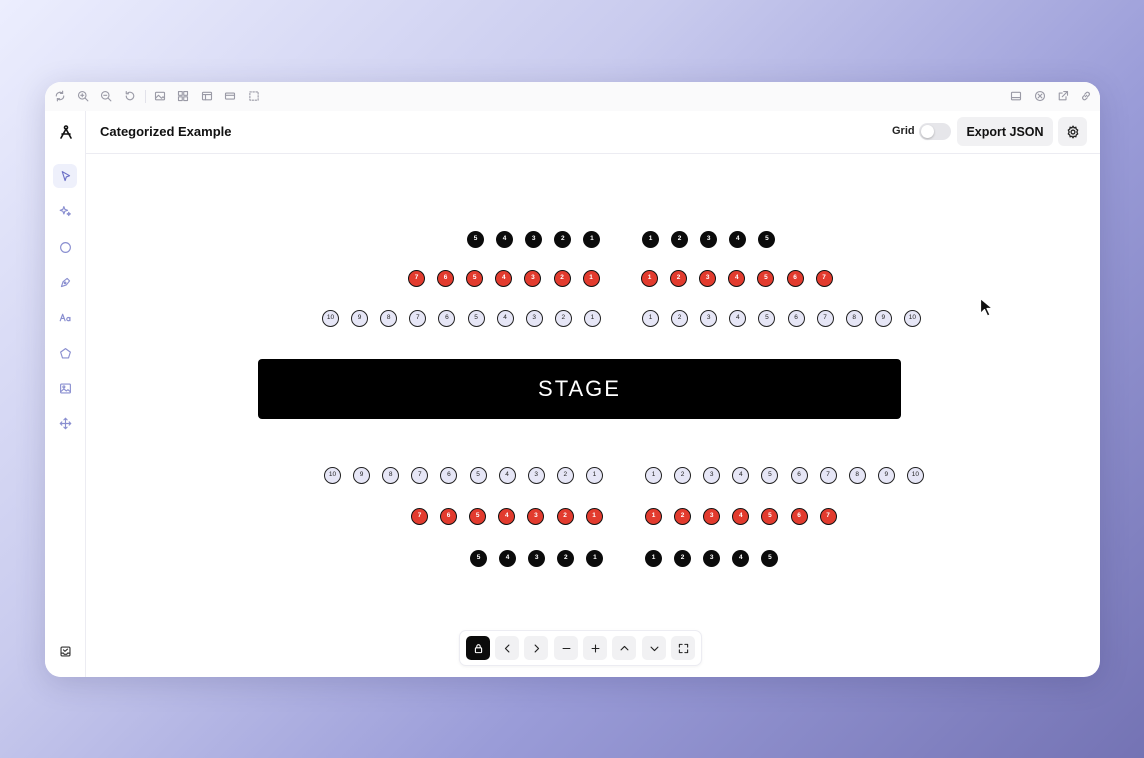 The height and width of the screenshot is (758, 1144). Describe the element at coordinates (654, 648) in the screenshot. I see `pan-down-button` at that location.